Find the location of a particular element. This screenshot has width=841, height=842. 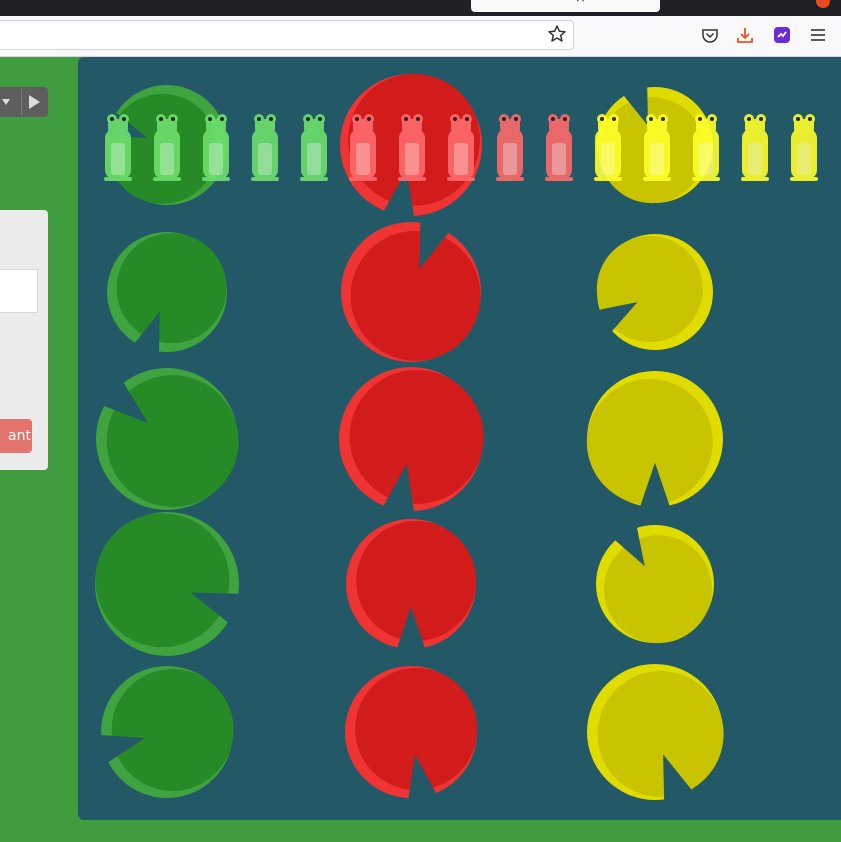

side-panel: ant is located at coordinates (24, 340).